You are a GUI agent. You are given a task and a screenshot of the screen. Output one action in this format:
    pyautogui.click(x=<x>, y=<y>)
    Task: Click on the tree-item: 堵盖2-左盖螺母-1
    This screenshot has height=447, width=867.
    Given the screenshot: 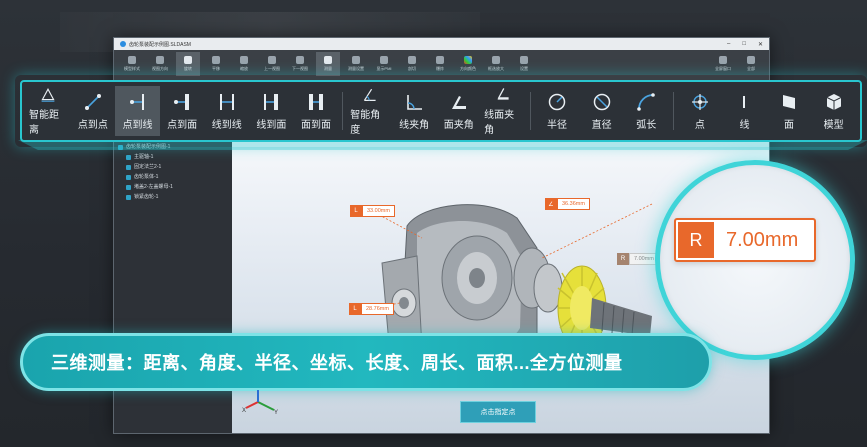 What is the action you would take?
    pyautogui.click(x=145, y=187)
    